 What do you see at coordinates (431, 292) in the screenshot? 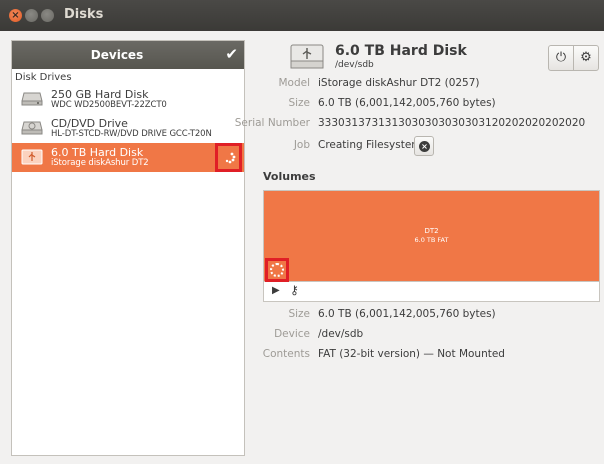
I see `volume-toolbar: ▶ ⚷` at bounding box center [431, 292].